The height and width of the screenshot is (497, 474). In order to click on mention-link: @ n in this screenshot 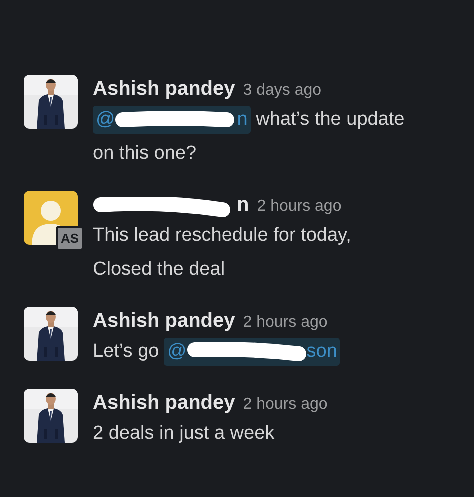, I will do `click(172, 120)`.